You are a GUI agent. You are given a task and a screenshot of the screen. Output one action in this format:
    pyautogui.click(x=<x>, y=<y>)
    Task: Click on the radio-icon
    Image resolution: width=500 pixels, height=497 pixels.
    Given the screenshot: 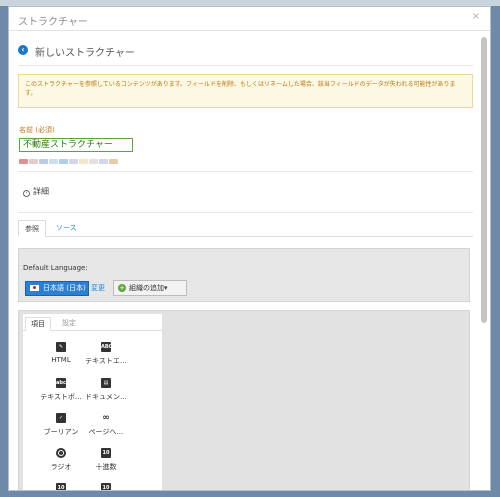 What is the action you would take?
    pyautogui.click(x=61, y=453)
    